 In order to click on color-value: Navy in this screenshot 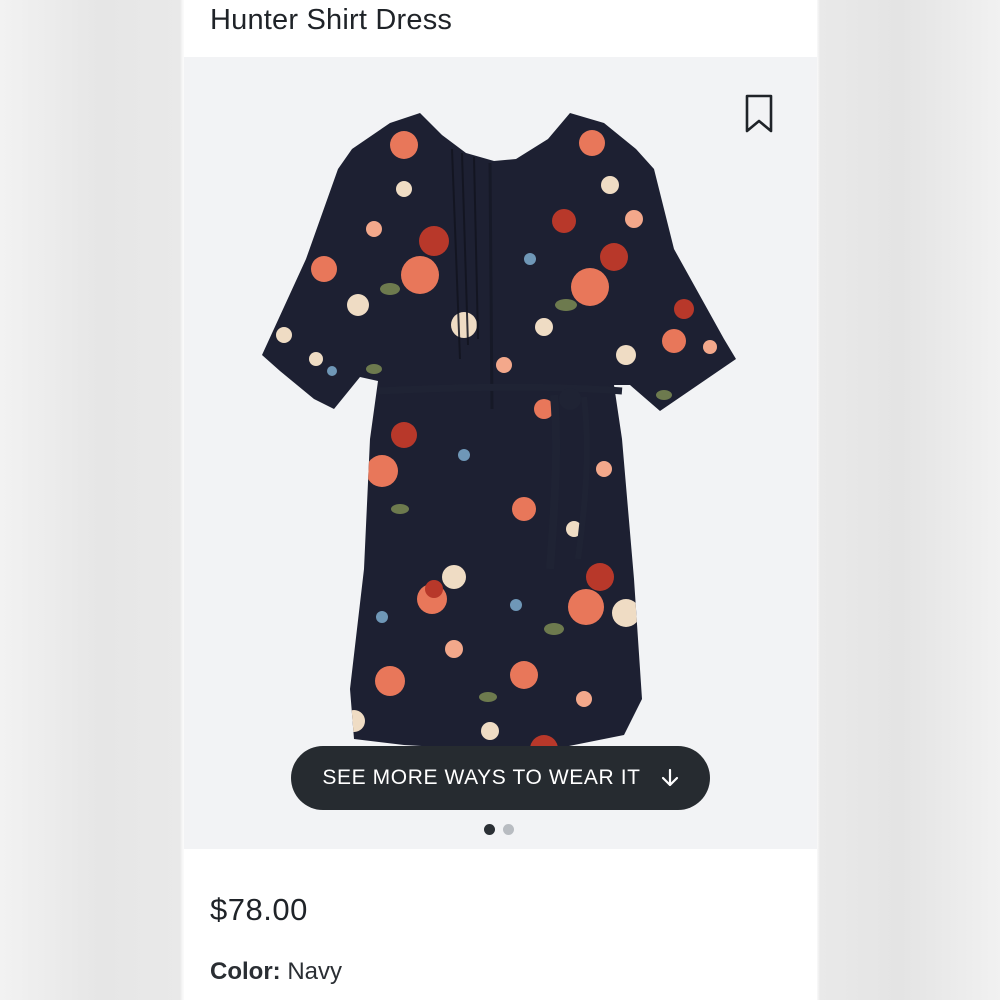, I will do `click(315, 971)`.